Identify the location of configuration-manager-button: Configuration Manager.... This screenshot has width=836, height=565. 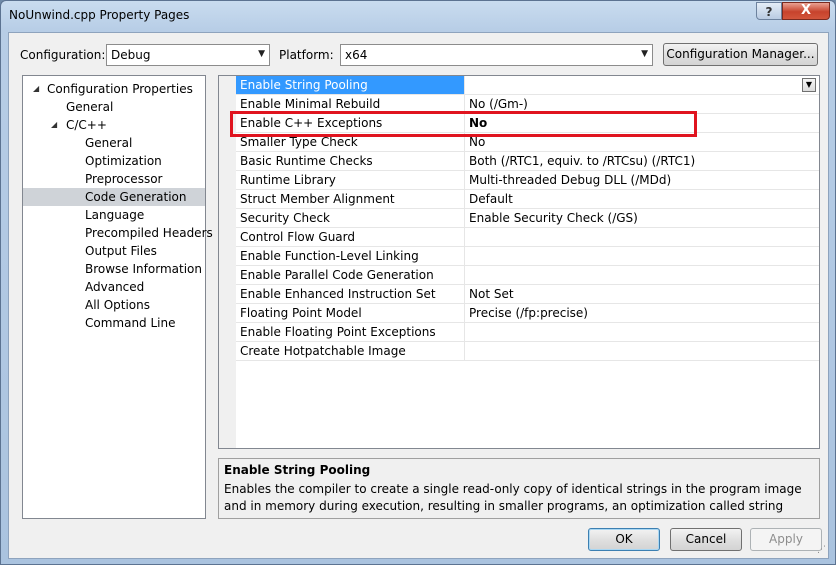
(740, 54).